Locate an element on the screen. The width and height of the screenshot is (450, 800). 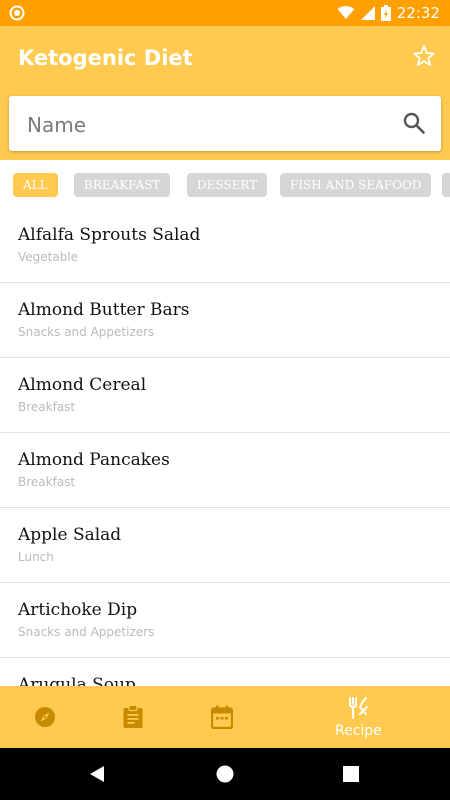
nav-plan-button is located at coordinates (133, 717).